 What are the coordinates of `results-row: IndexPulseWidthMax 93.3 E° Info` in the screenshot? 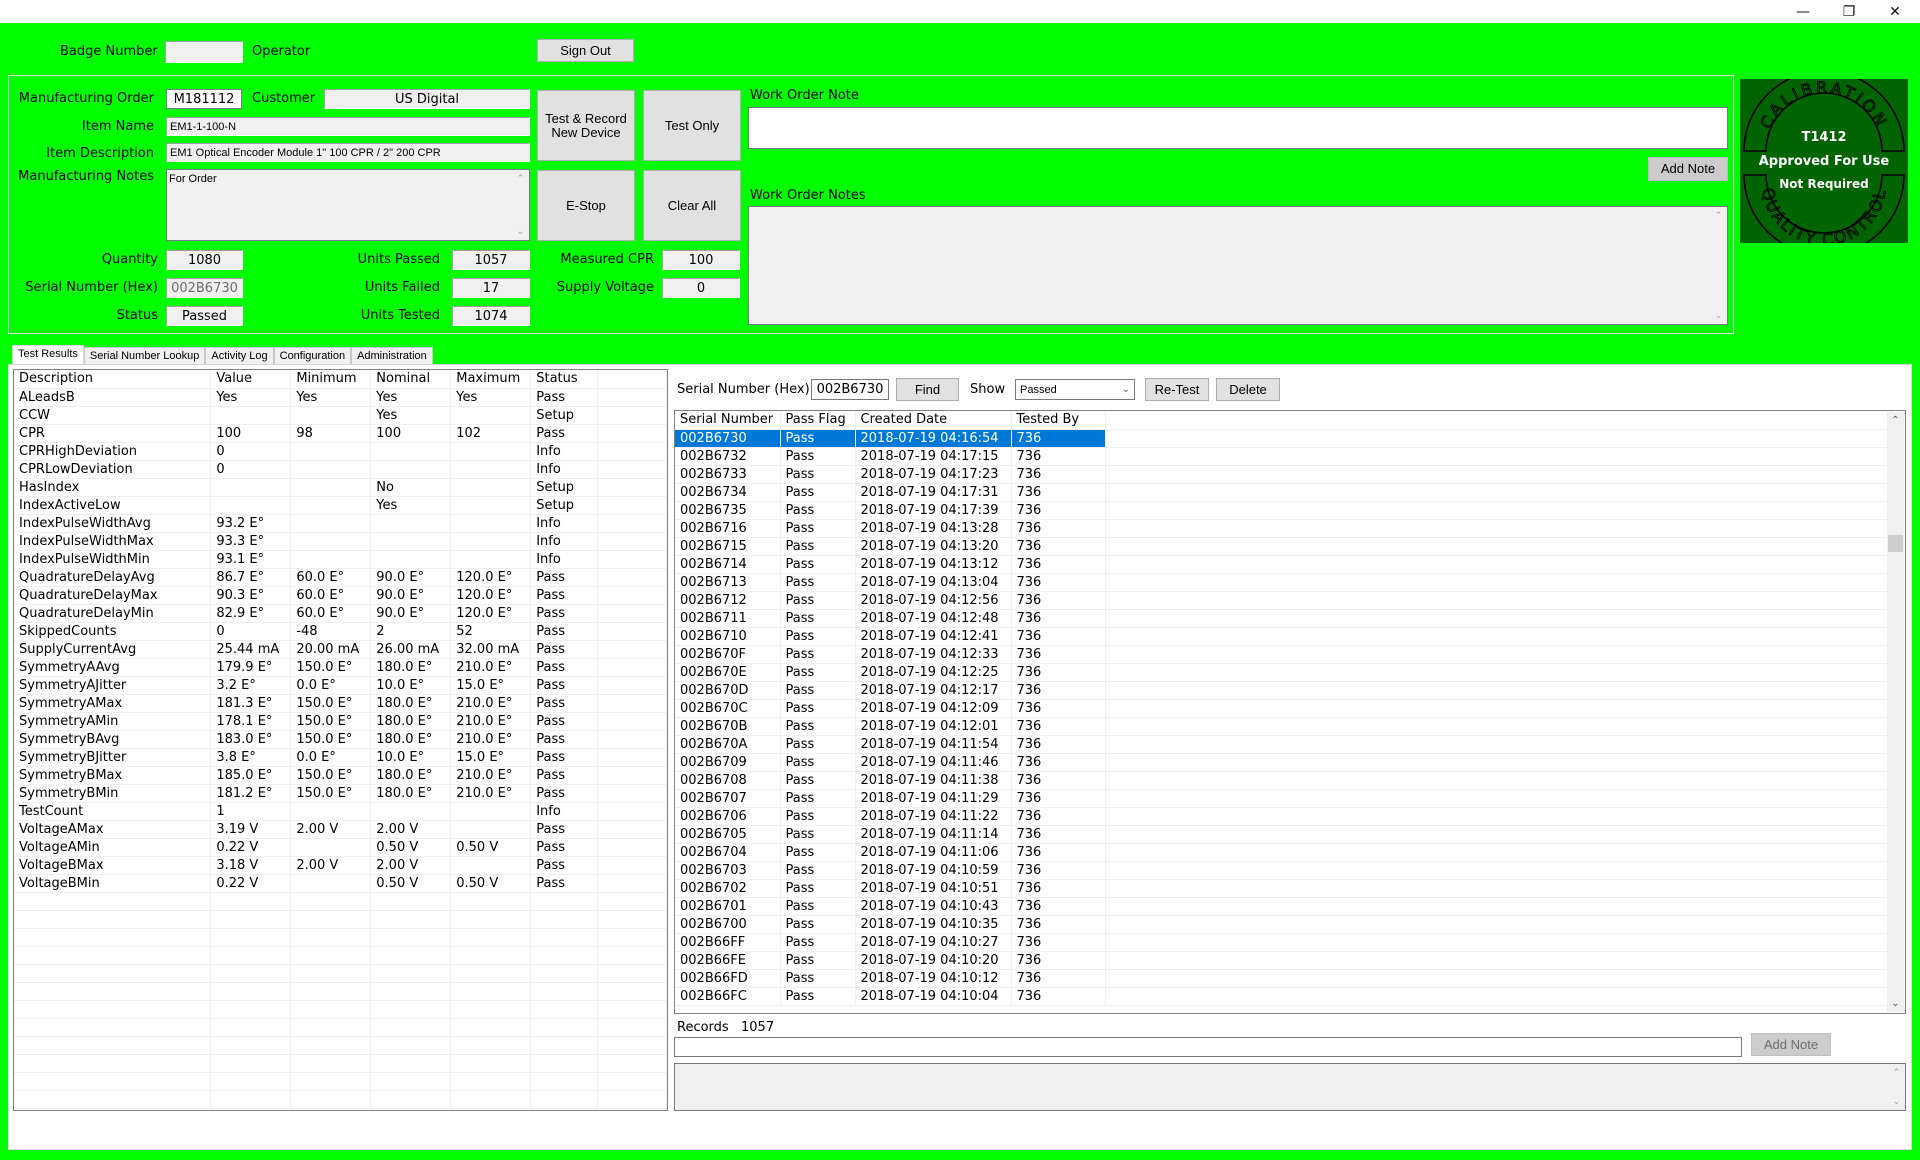 It's located at (340, 541).